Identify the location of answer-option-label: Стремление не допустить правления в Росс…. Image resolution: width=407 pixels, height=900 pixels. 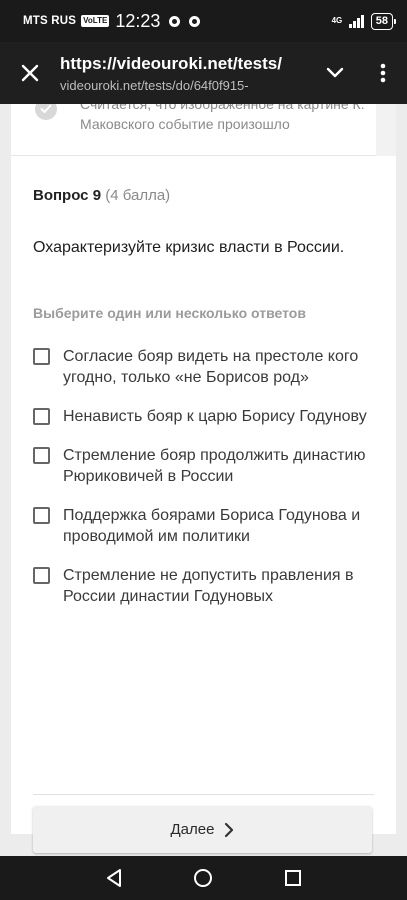
(208, 586).